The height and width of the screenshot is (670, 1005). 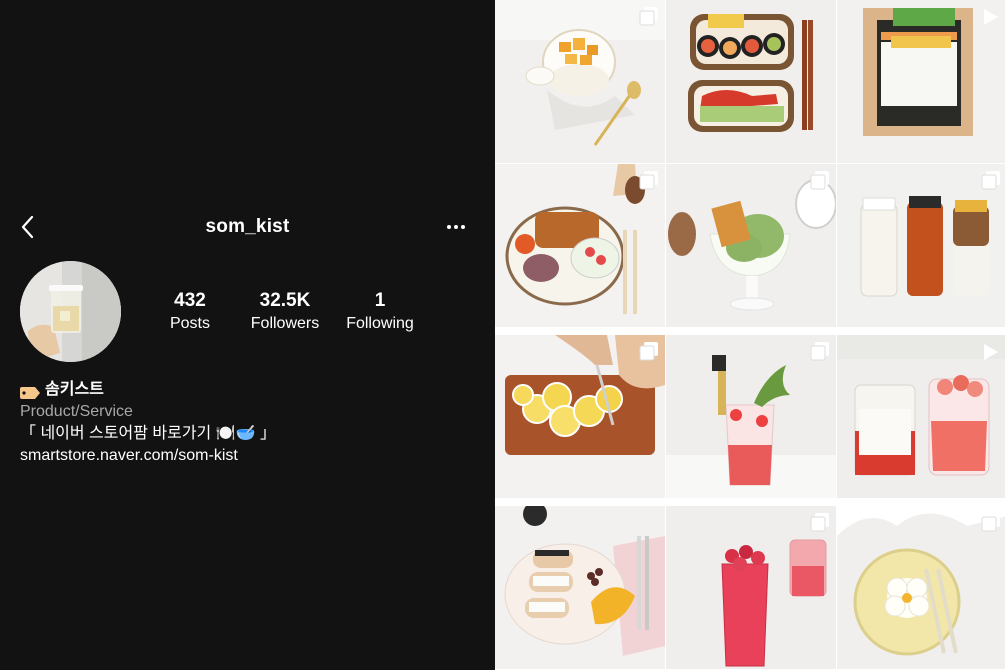 I want to click on profile-username: som_kist, so click(x=247, y=226).